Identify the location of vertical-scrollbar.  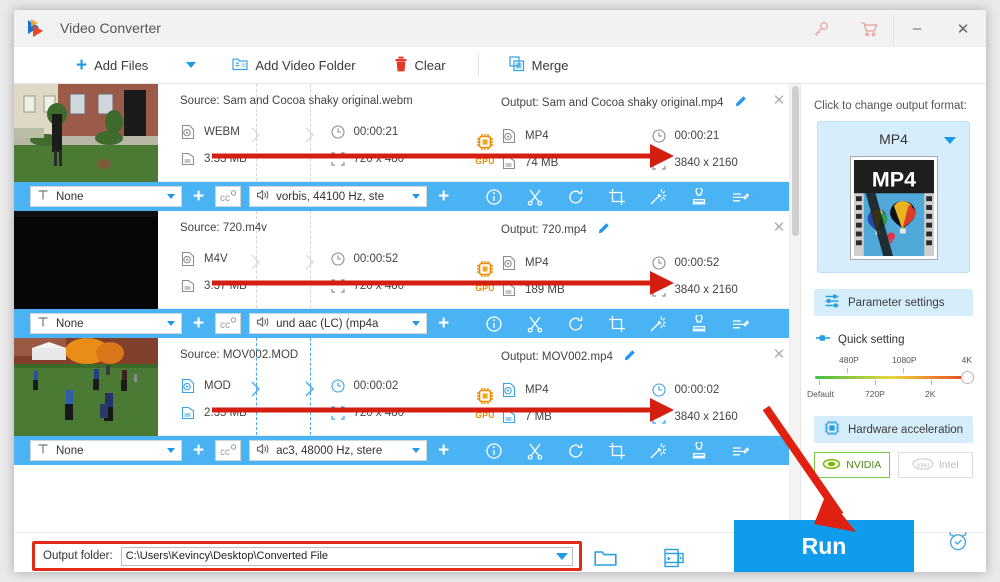
(794, 303).